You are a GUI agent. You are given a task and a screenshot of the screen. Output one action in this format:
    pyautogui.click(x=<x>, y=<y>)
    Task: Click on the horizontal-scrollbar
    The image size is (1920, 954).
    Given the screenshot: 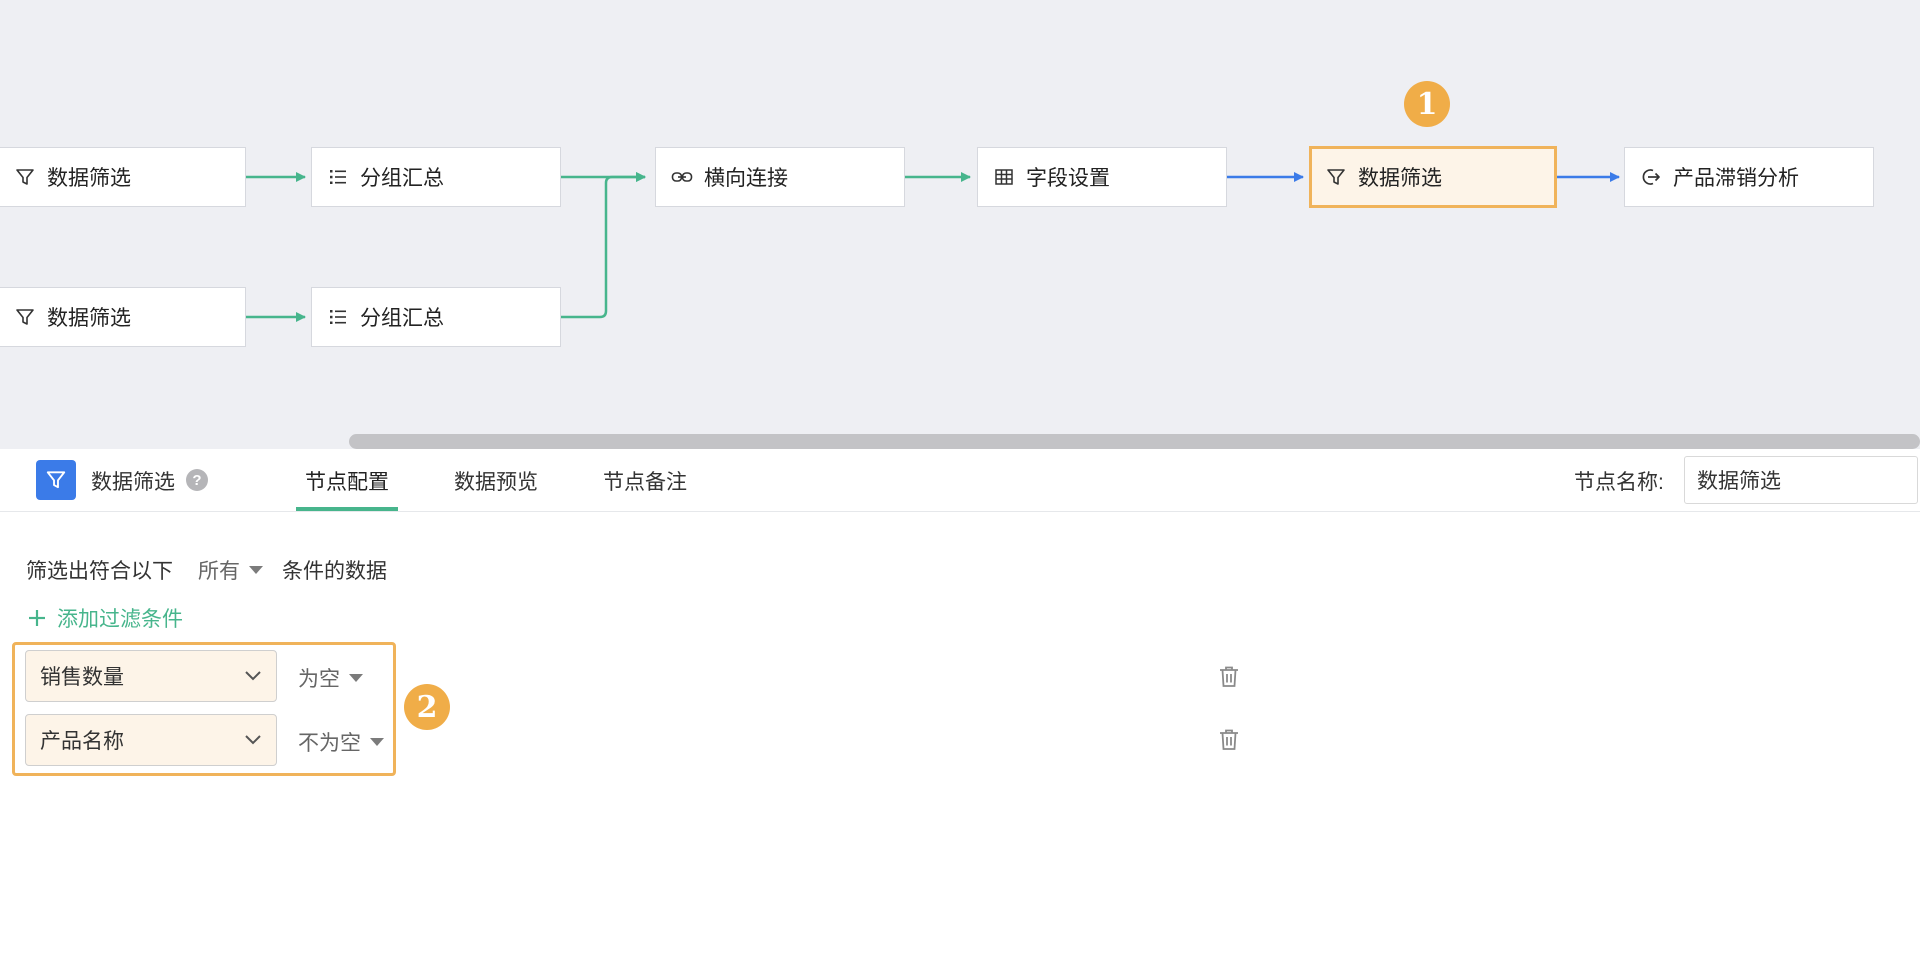 What is the action you would take?
    pyautogui.click(x=1134, y=441)
    